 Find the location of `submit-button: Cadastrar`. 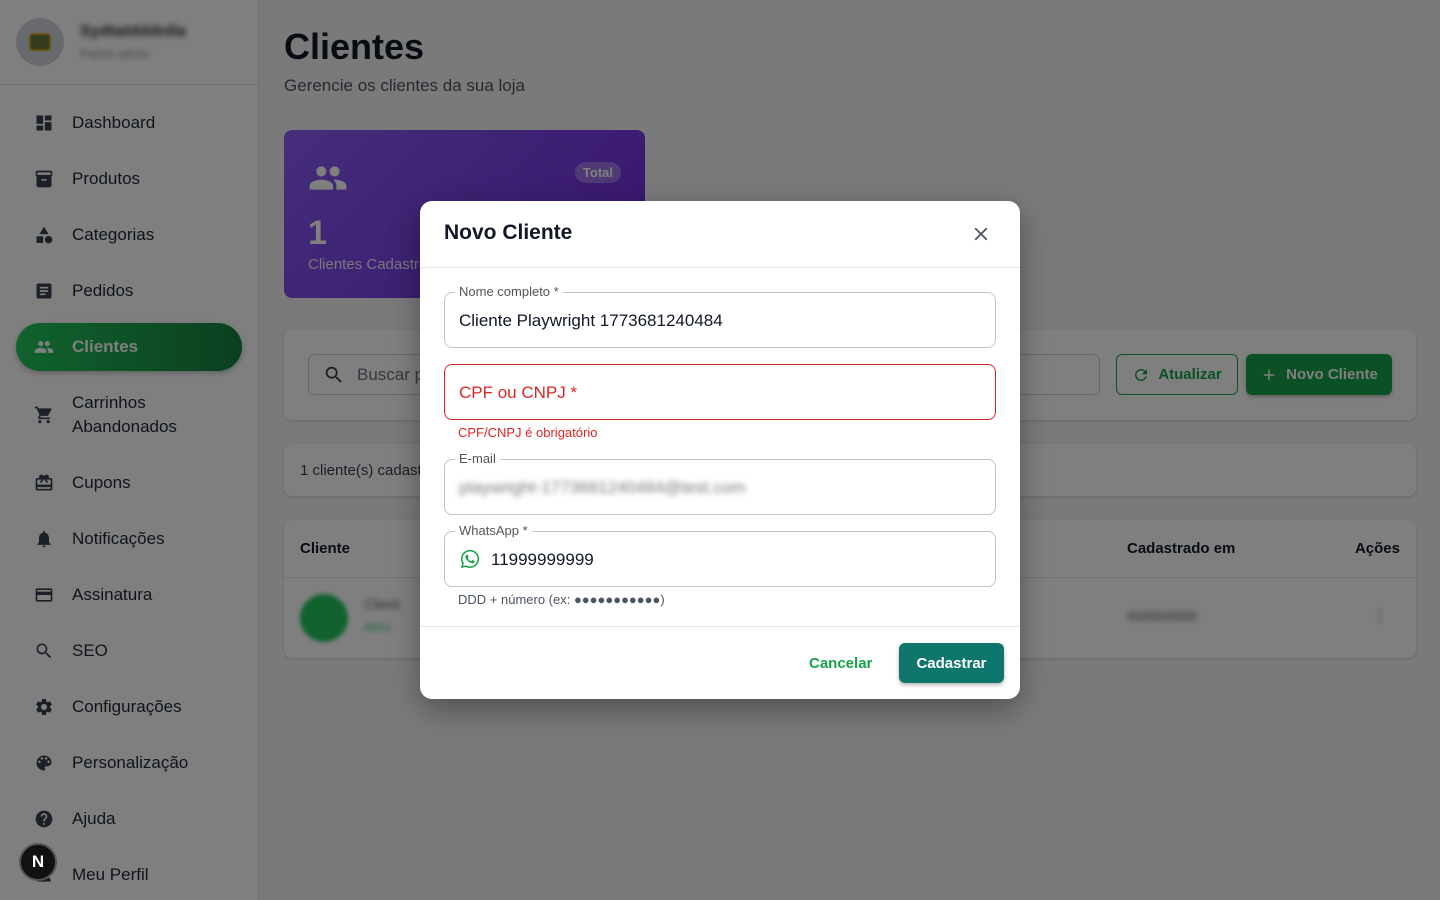

submit-button: Cadastrar is located at coordinates (951, 663).